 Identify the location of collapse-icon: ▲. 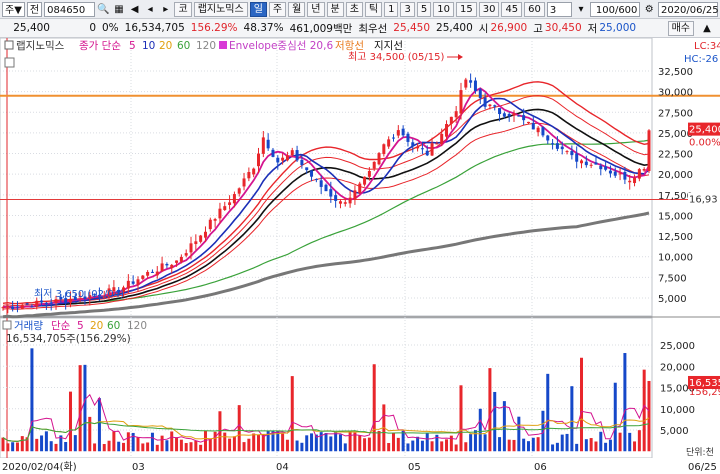
(707, 28).